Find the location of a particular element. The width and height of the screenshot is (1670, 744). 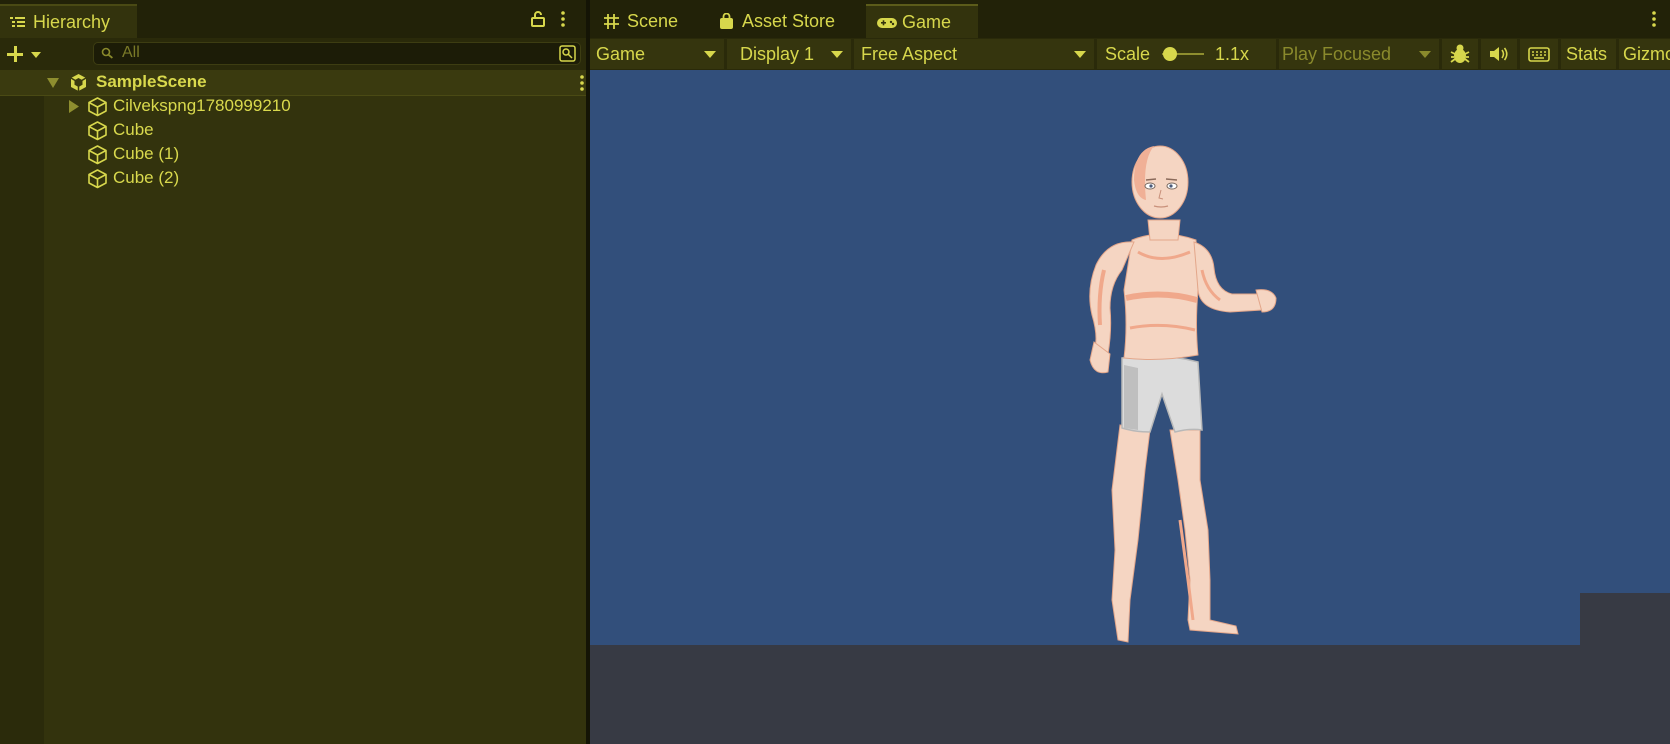

scene-search-toggle-icon is located at coordinates (567, 53).